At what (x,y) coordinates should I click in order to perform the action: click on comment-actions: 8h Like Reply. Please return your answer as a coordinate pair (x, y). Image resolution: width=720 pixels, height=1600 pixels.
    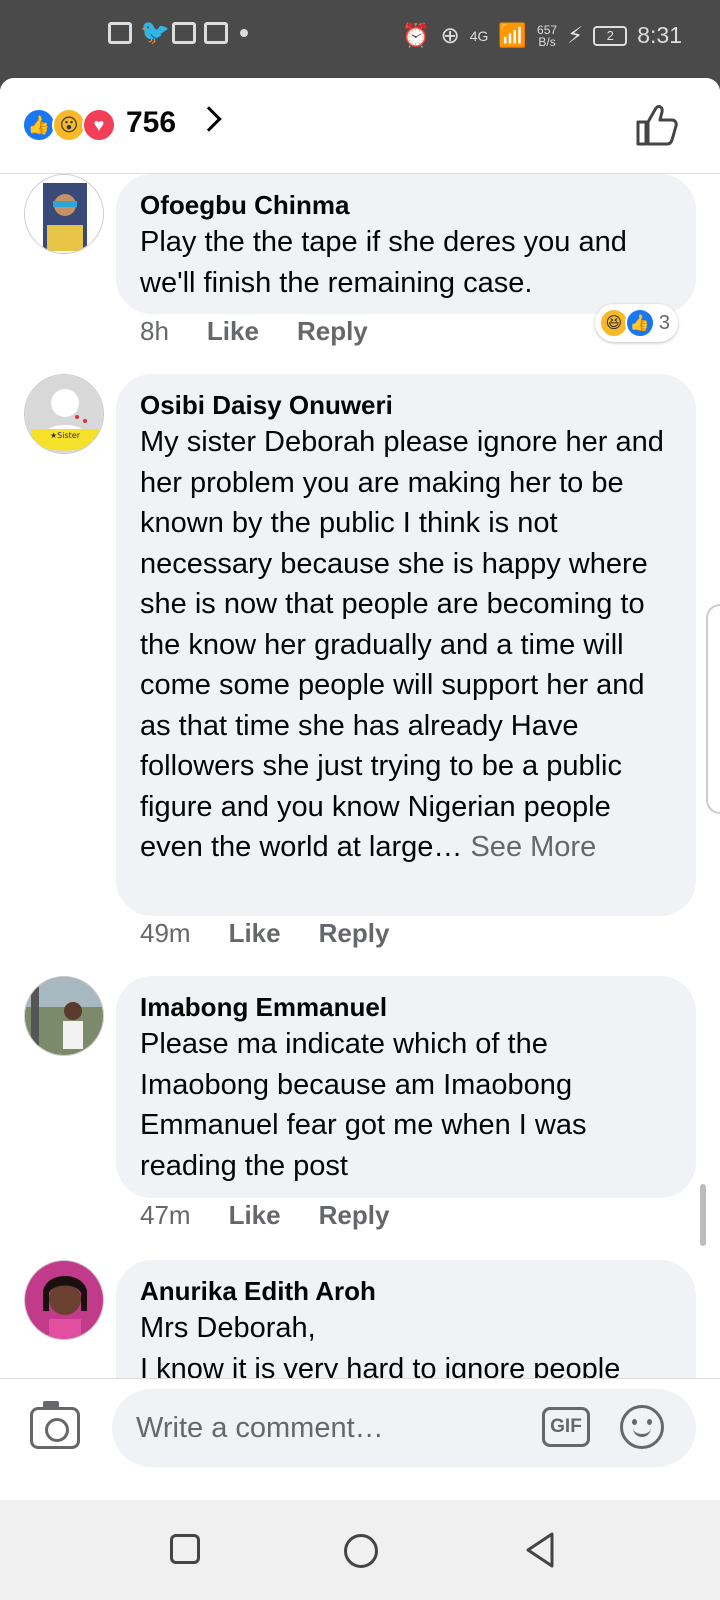
    Looking at the image, I should click on (254, 331).